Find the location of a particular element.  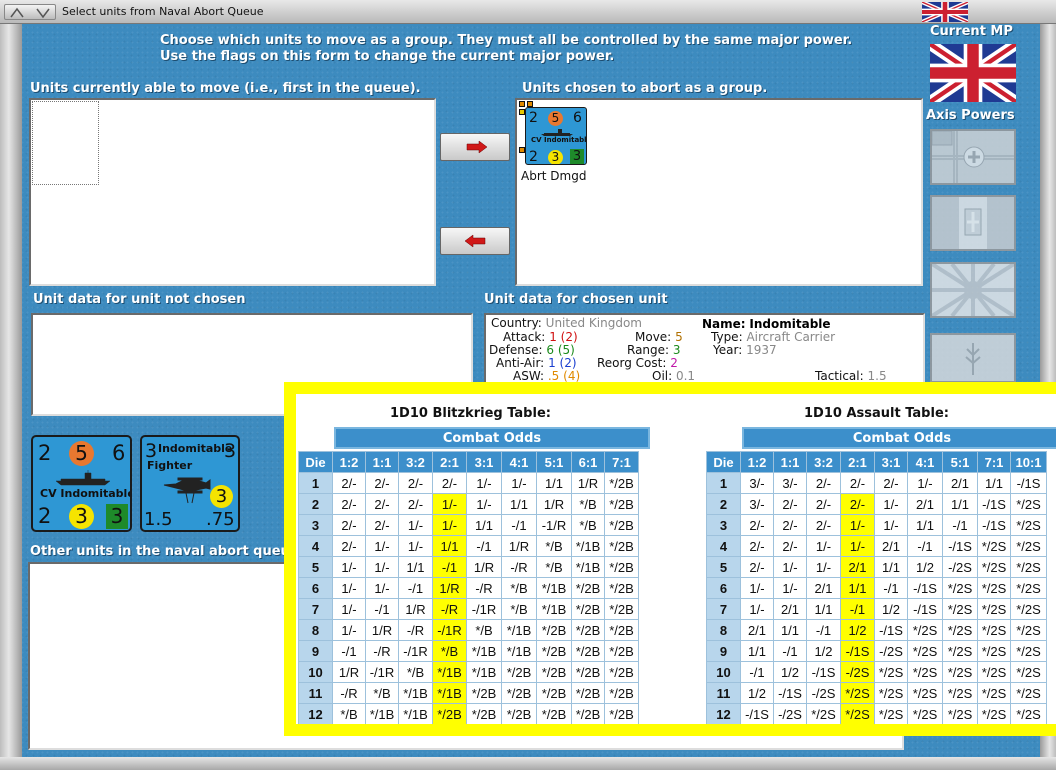

move-value: 5 is located at coordinates (679, 337).